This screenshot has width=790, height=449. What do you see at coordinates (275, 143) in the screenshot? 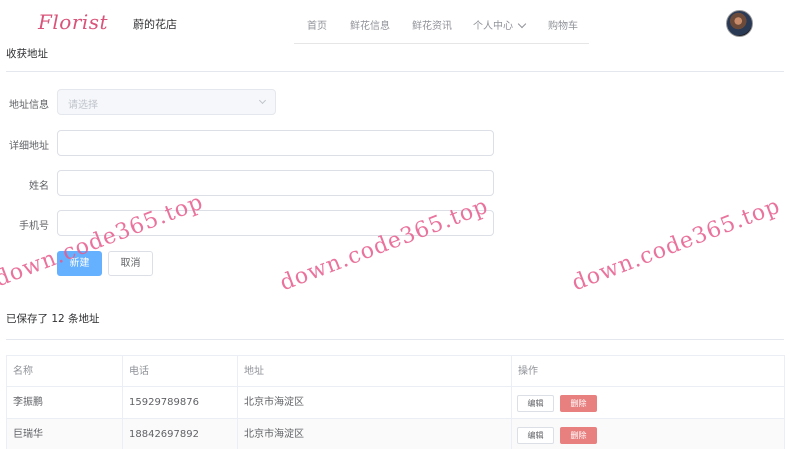
I see `detail-address-input` at bounding box center [275, 143].